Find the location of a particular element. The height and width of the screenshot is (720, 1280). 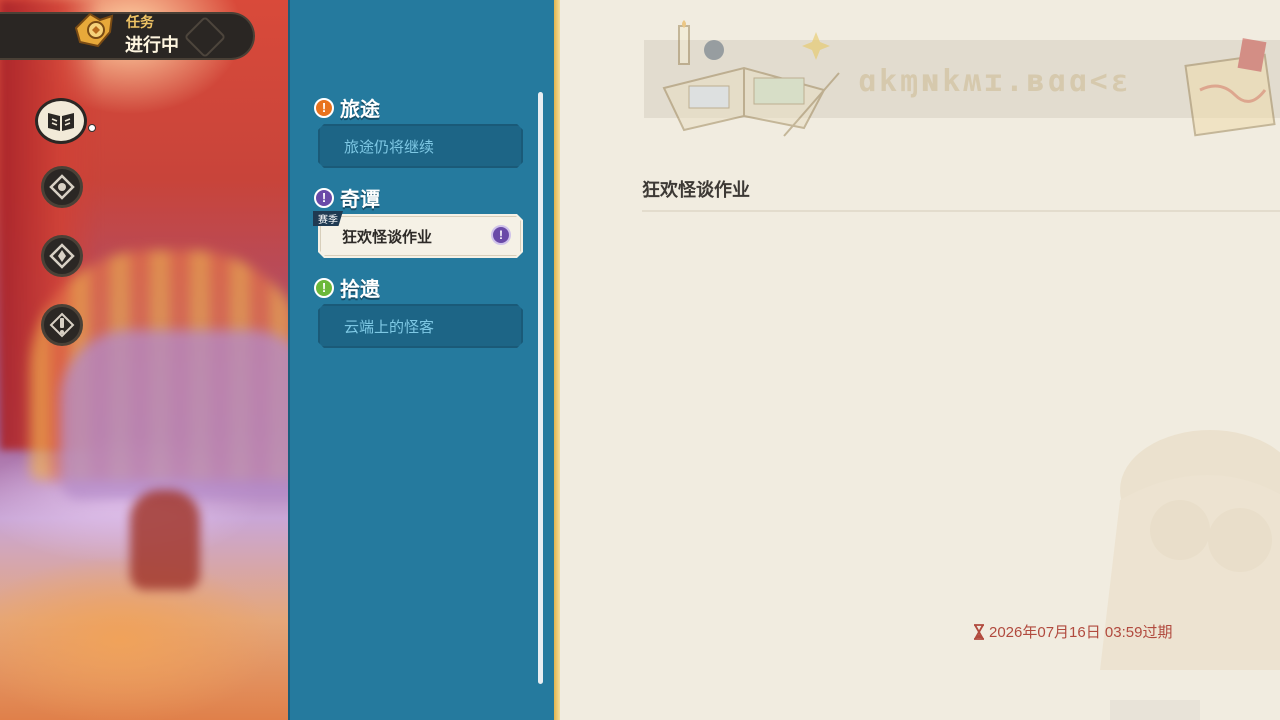

open-book-illustration is located at coordinates (751, 78).